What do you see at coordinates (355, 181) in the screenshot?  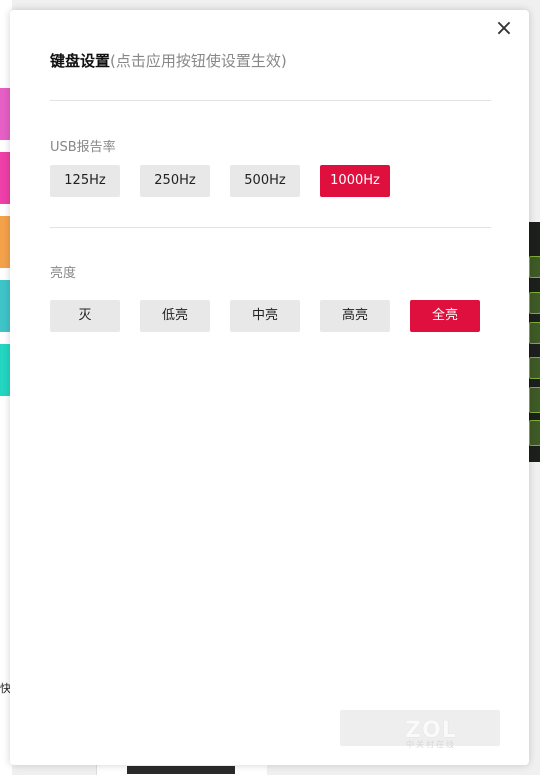 I see `usb-rate-option-1000: 1000Hz` at bounding box center [355, 181].